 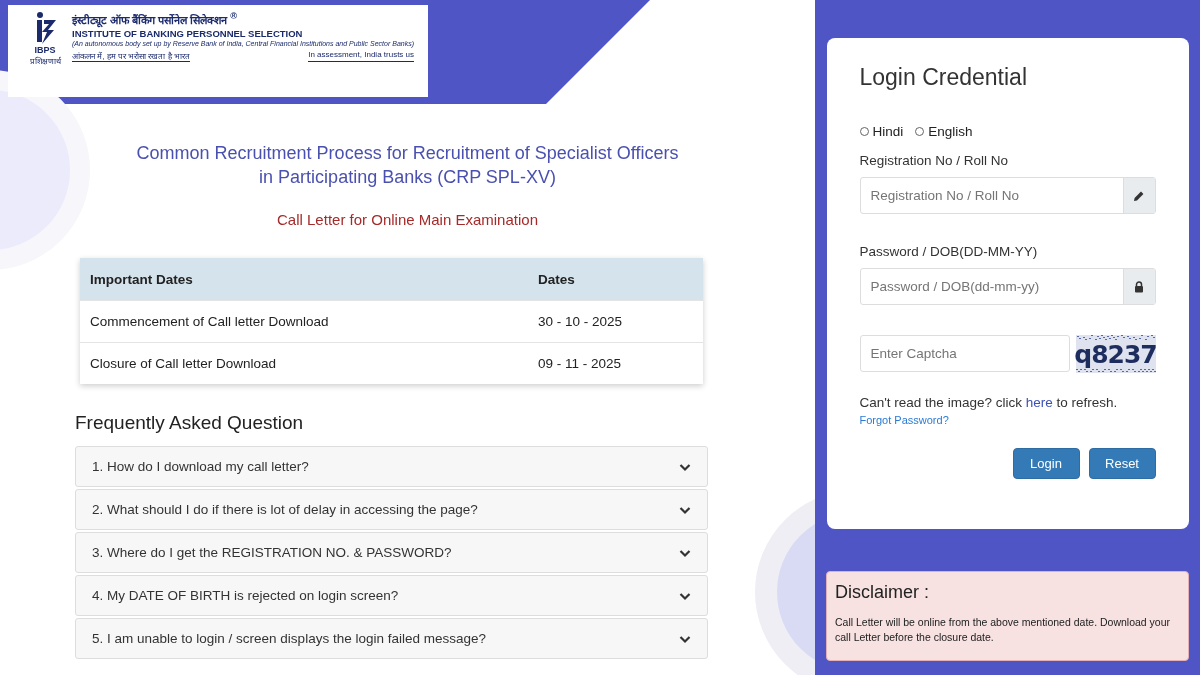 What do you see at coordinates (1046, 463) in the screenshot?
I see `form-button: Login` at bounding box center [1046, 463].